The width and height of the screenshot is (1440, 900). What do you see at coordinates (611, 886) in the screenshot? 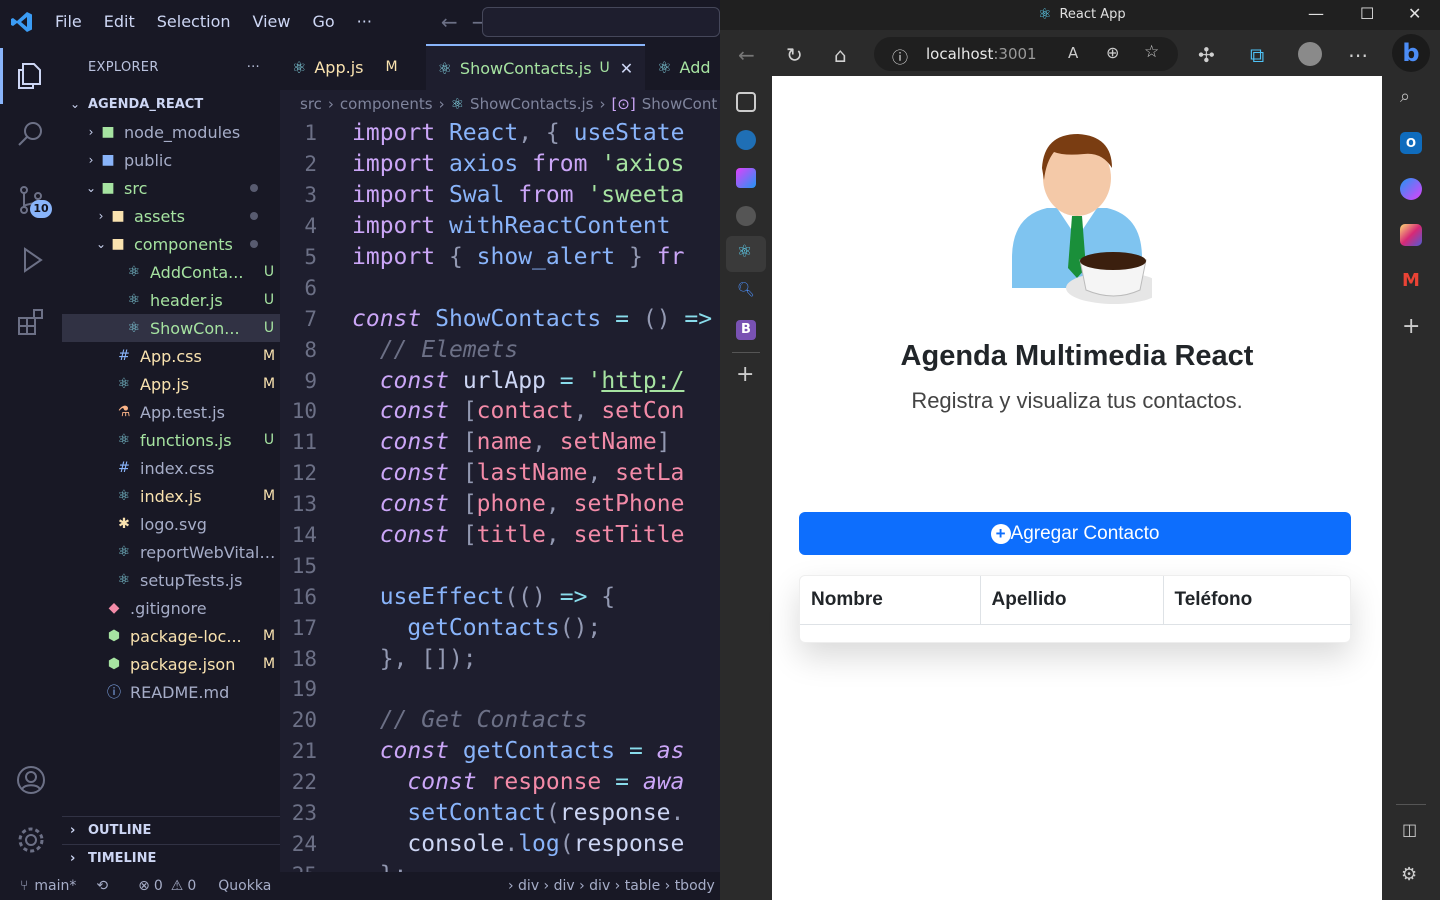
I see `element-path: › div › div › div › table › tbody` at bounding box center [611, 886].